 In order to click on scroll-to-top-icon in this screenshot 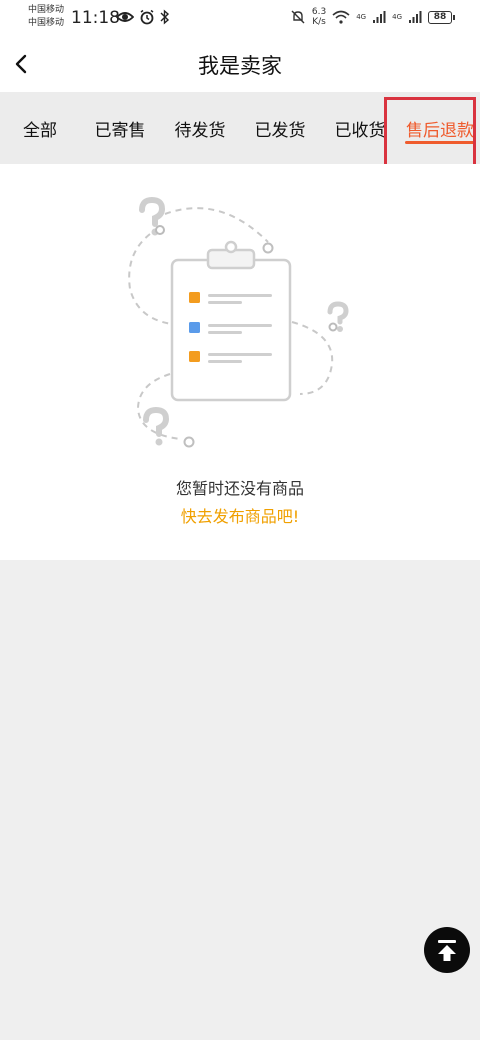, I will do `click(447, 950)`.